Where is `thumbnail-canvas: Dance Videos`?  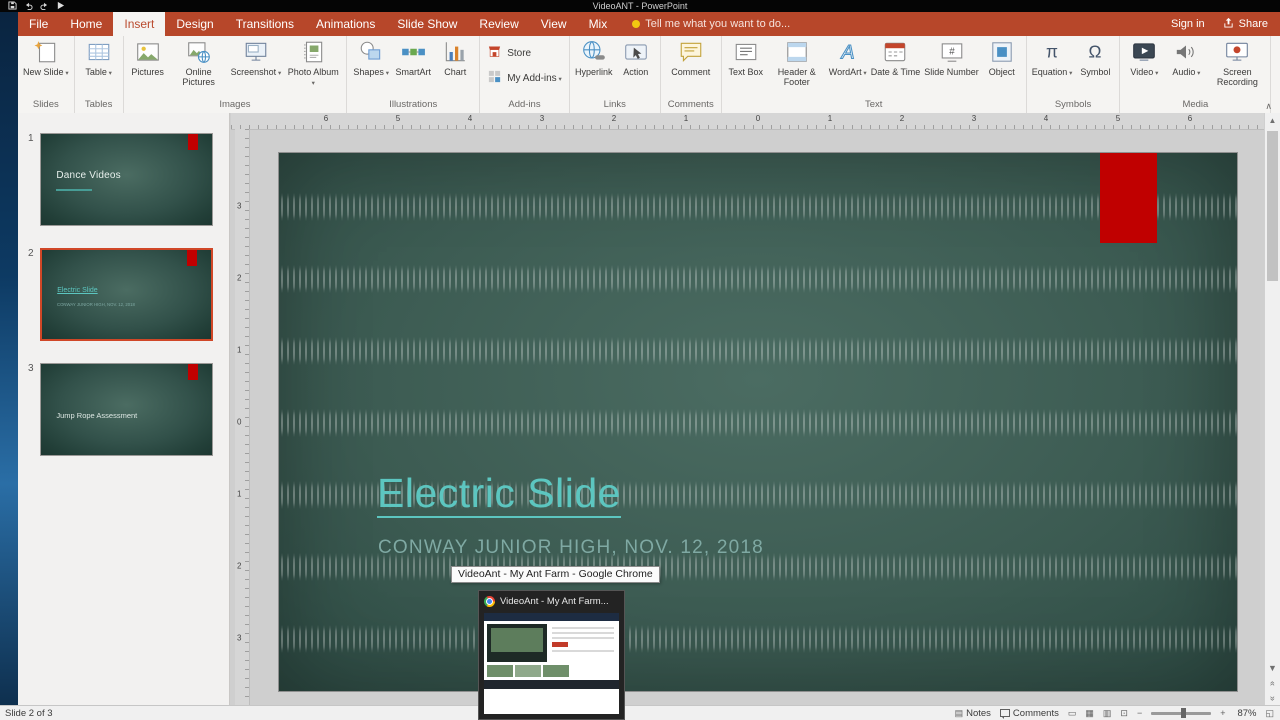
thumbnail-canvas: Dance Videos is located at coordinates (126, 179).